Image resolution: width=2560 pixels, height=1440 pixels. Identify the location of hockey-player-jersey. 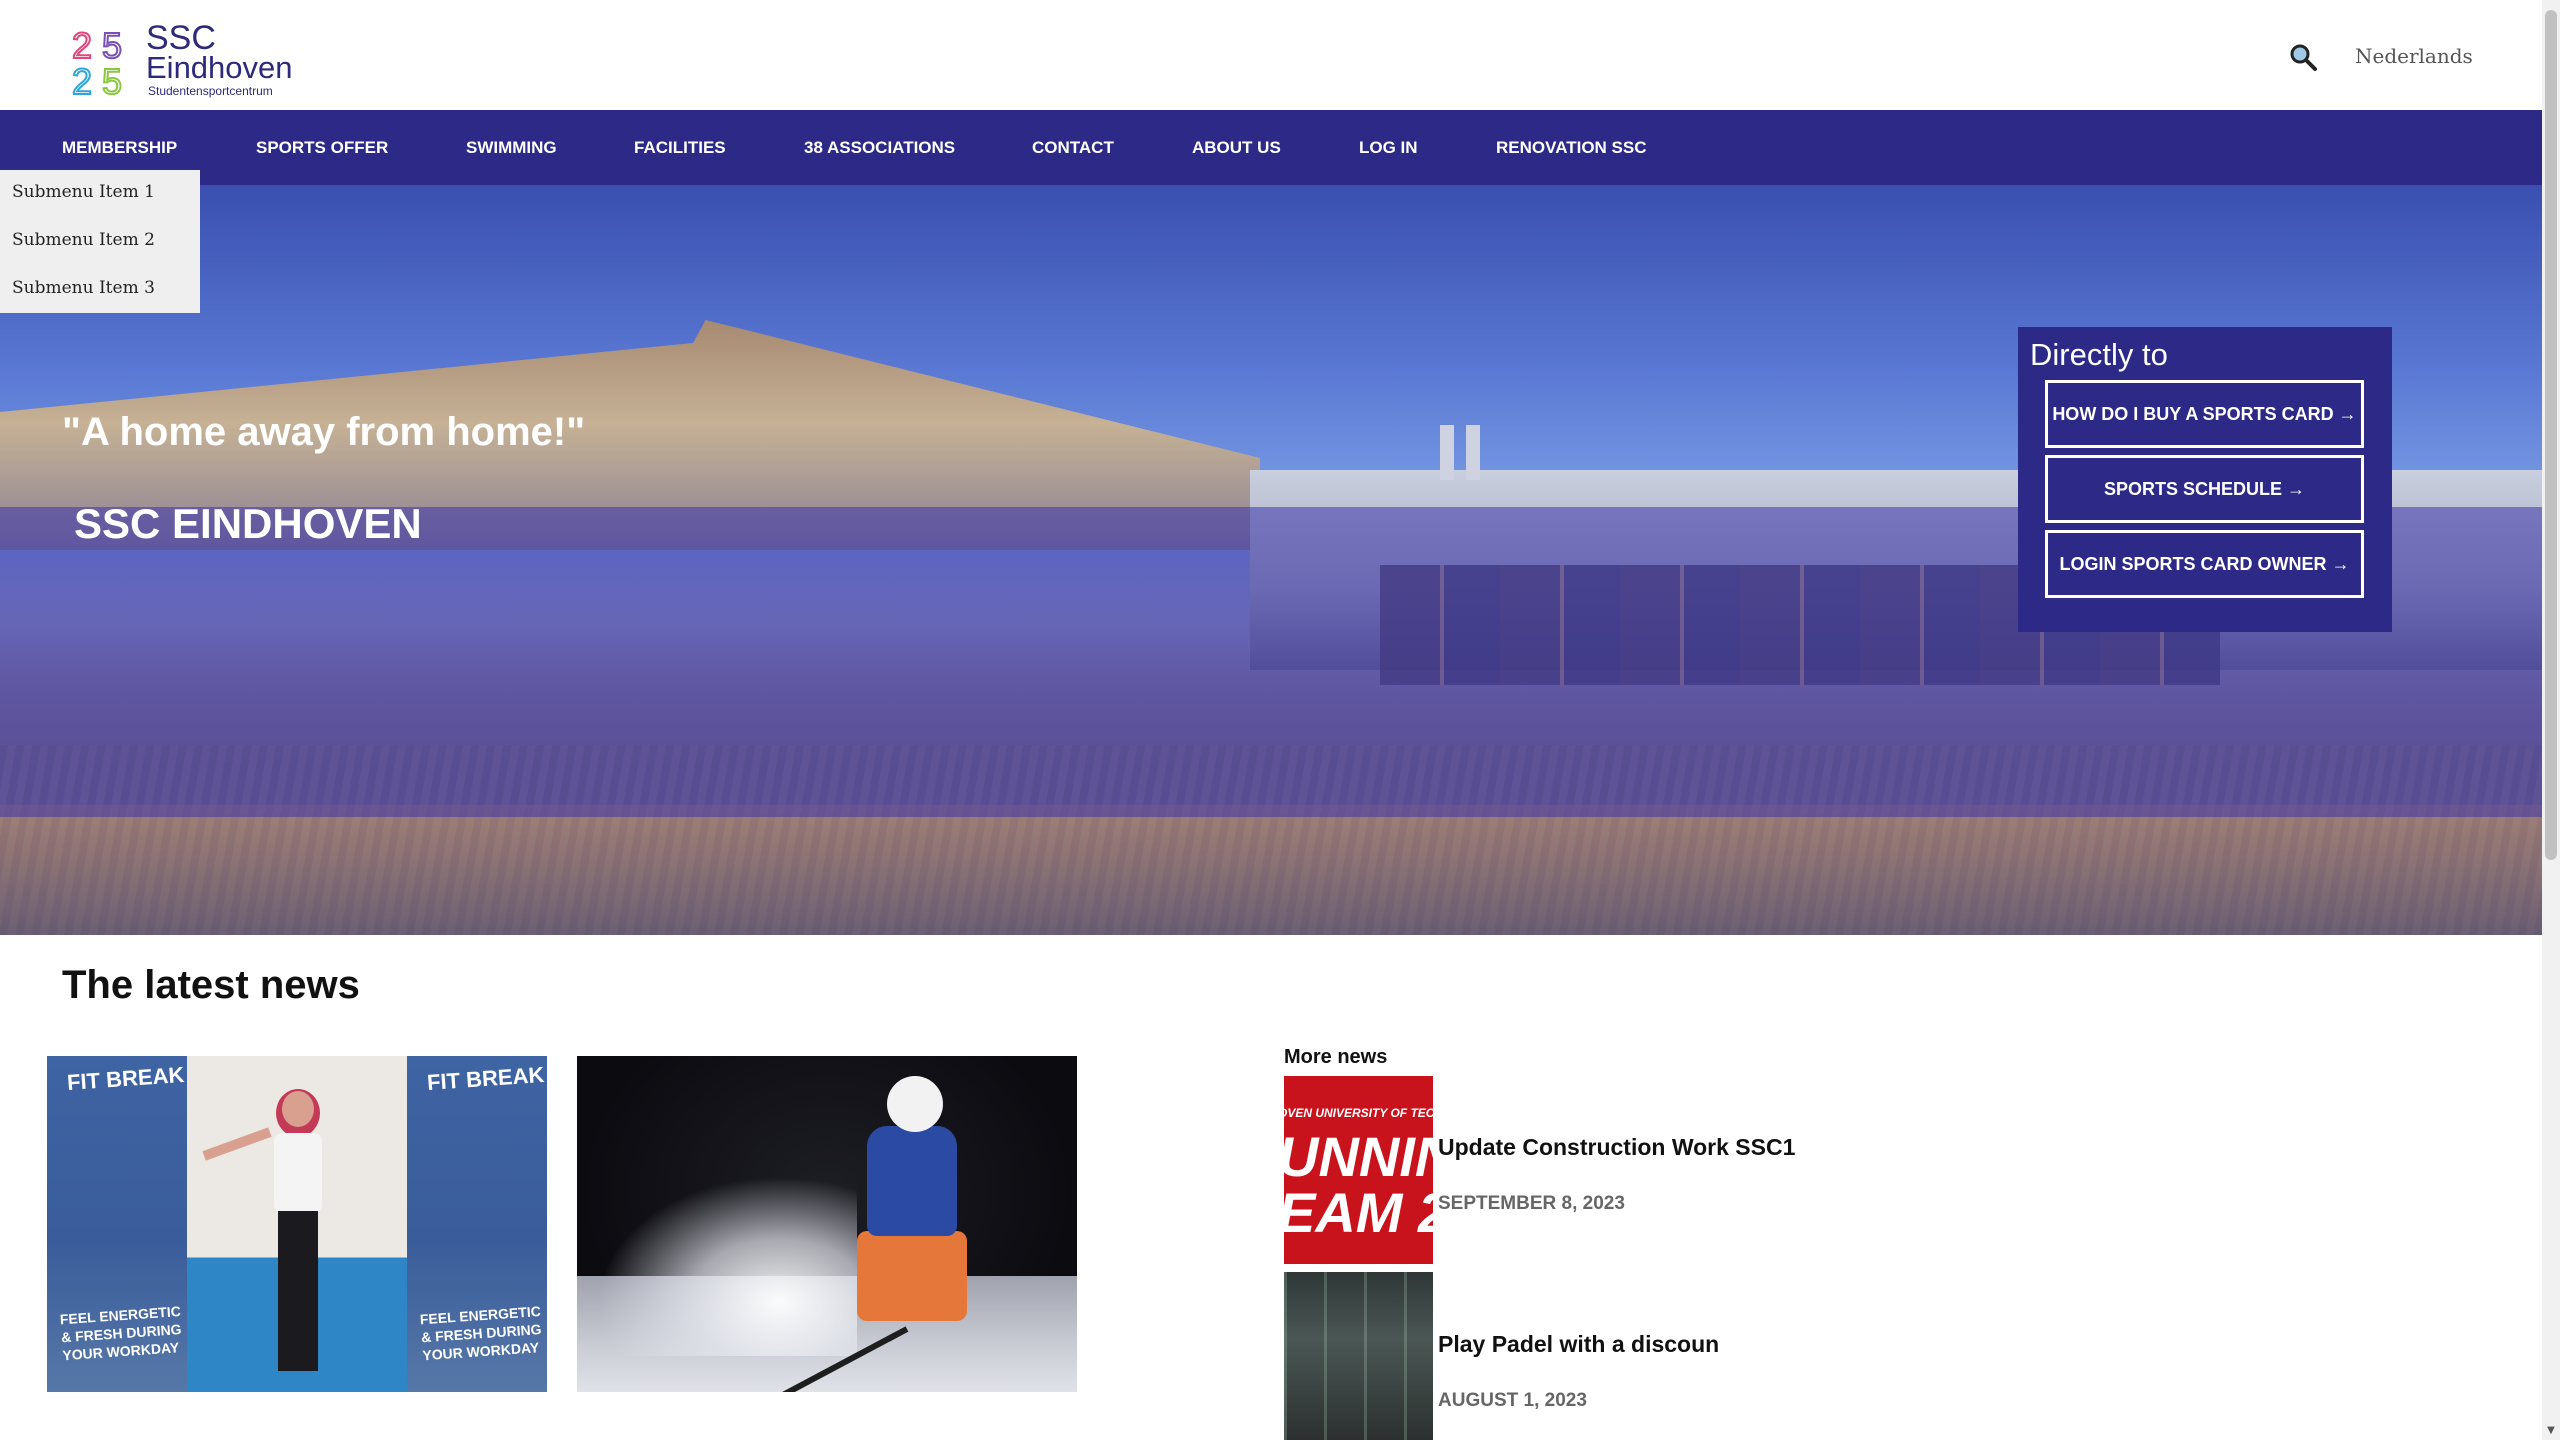
(912, 1181).